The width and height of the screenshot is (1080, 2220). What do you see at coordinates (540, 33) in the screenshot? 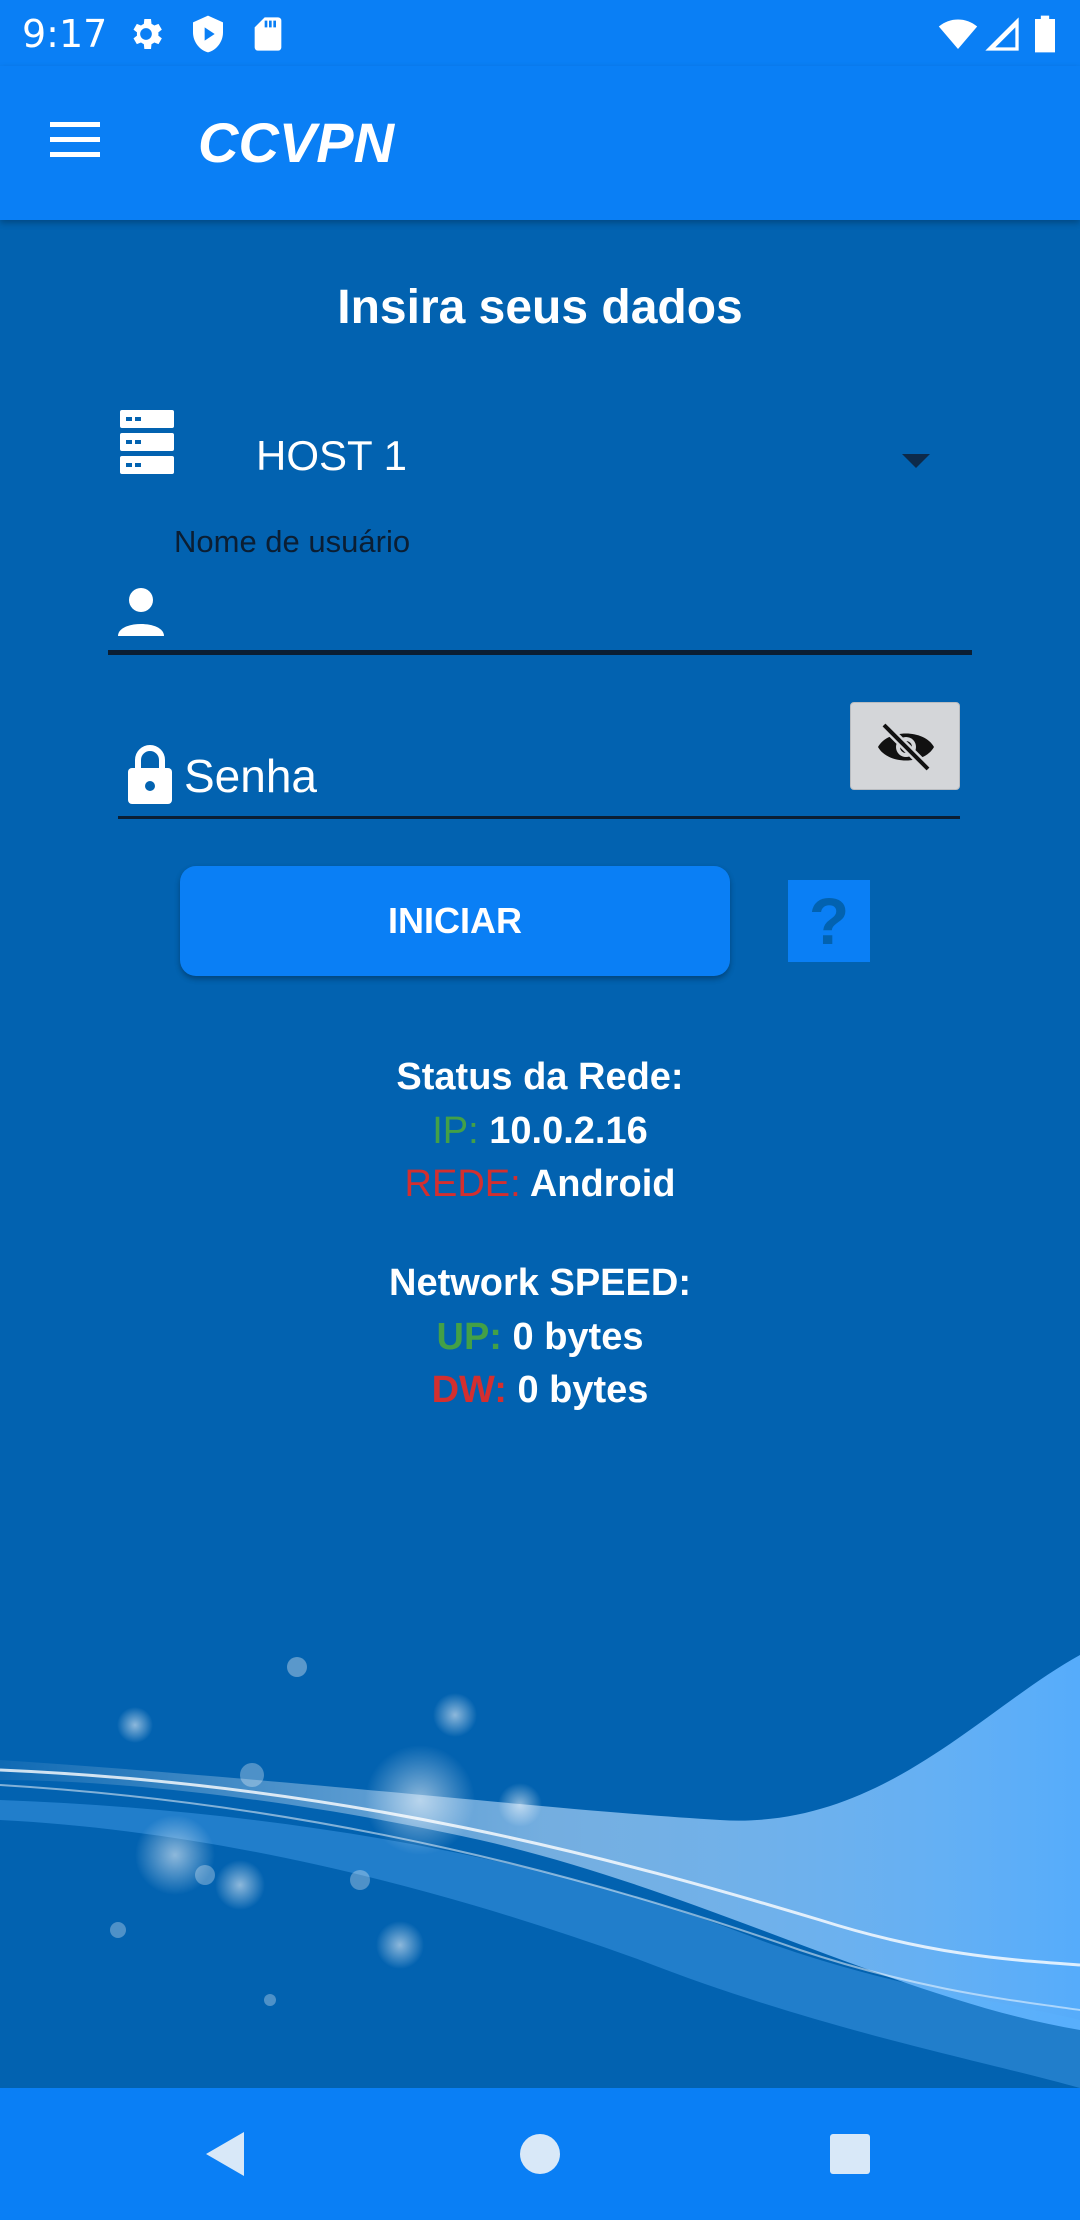
I see `status-bar: 9:17` at bounding box center [540, 33].